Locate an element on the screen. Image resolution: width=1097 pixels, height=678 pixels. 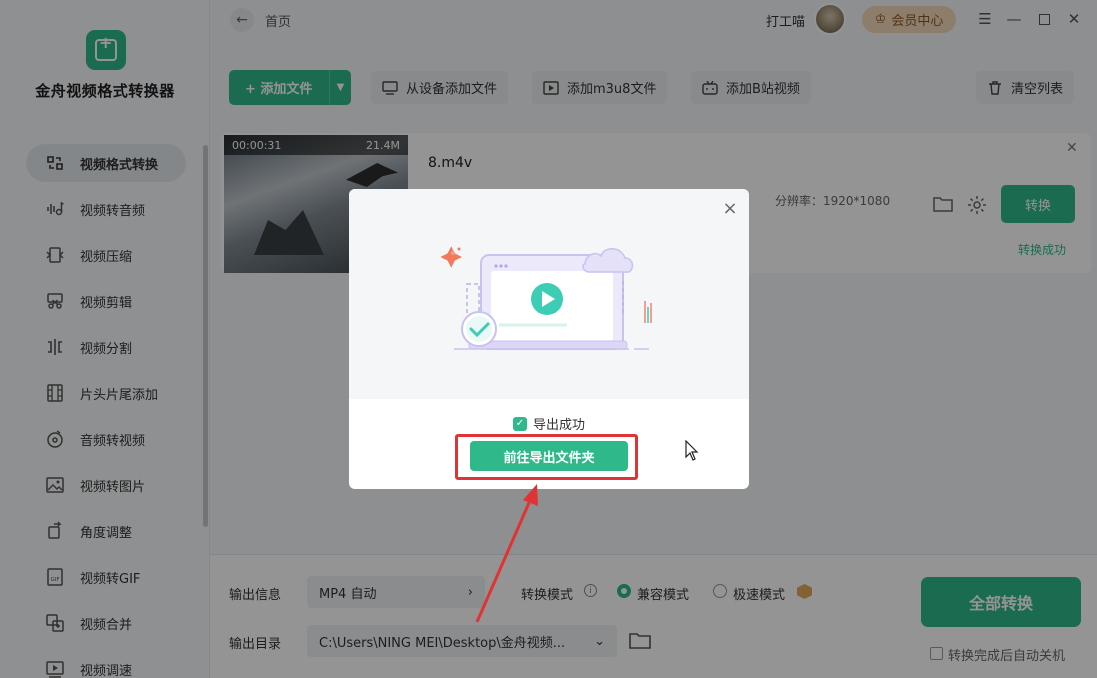
mouse-cursor-icon is located at coordinates (692, 452).